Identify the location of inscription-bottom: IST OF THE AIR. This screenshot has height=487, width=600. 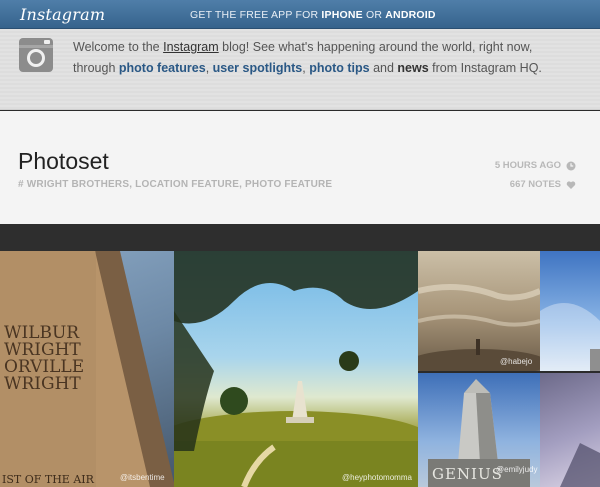
(48, 479).